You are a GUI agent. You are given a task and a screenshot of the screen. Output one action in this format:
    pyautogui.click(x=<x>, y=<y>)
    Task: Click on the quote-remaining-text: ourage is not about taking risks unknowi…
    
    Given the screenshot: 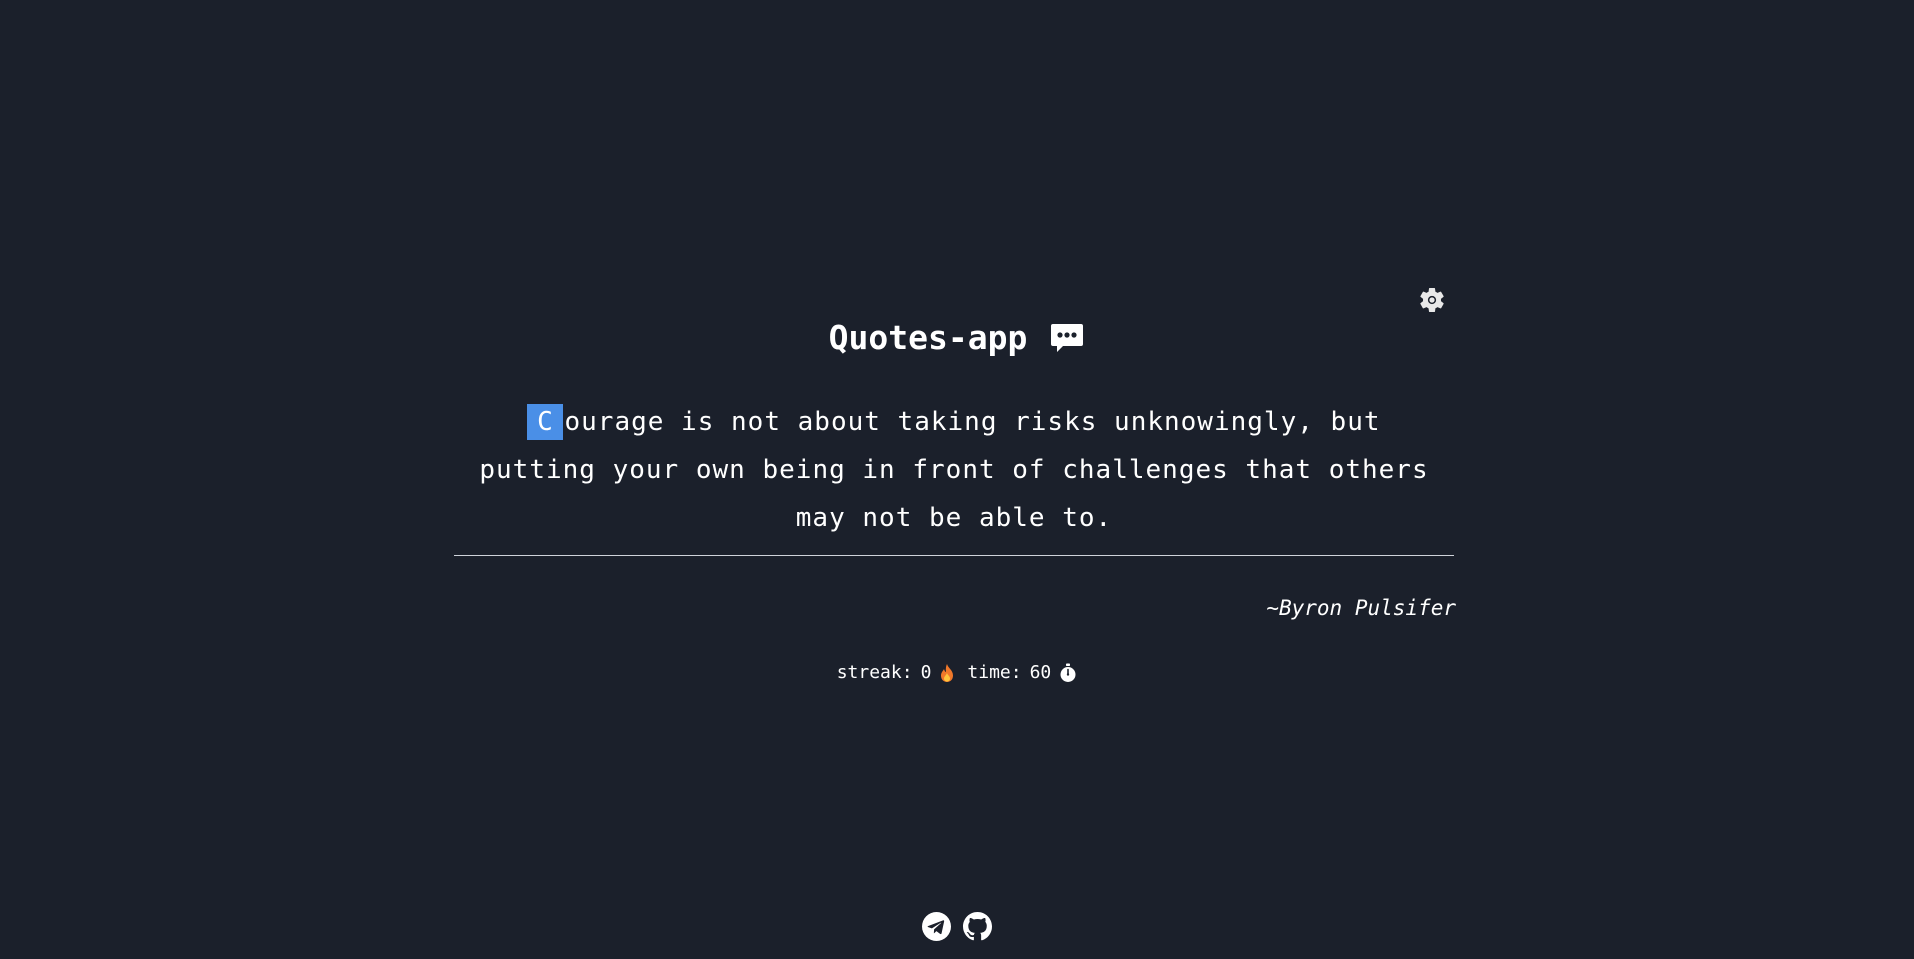 What is the action you would take?
    pyautogui.click(x=954, y=470)
    